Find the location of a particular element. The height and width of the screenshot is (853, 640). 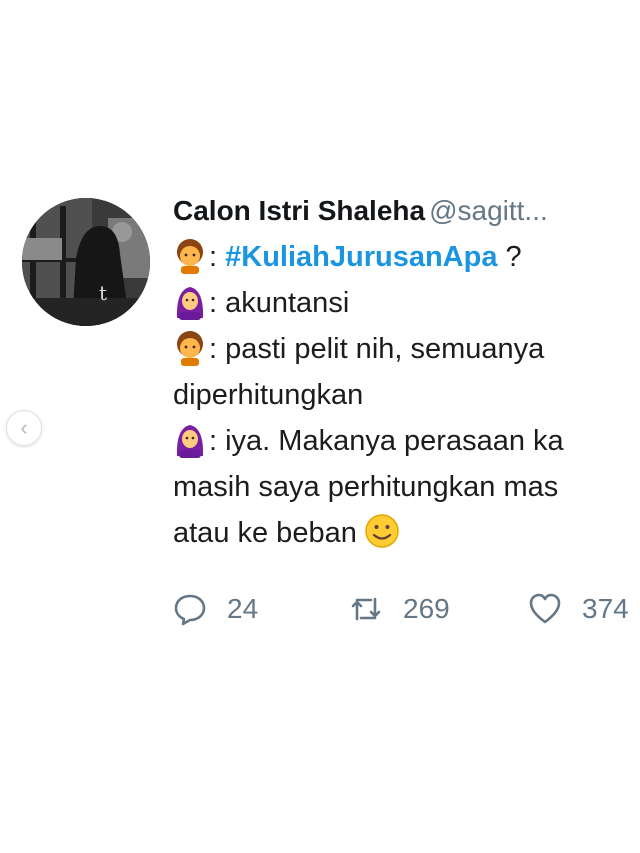

slightly-smiling-face-emoji is located at coordinates (382, 531).